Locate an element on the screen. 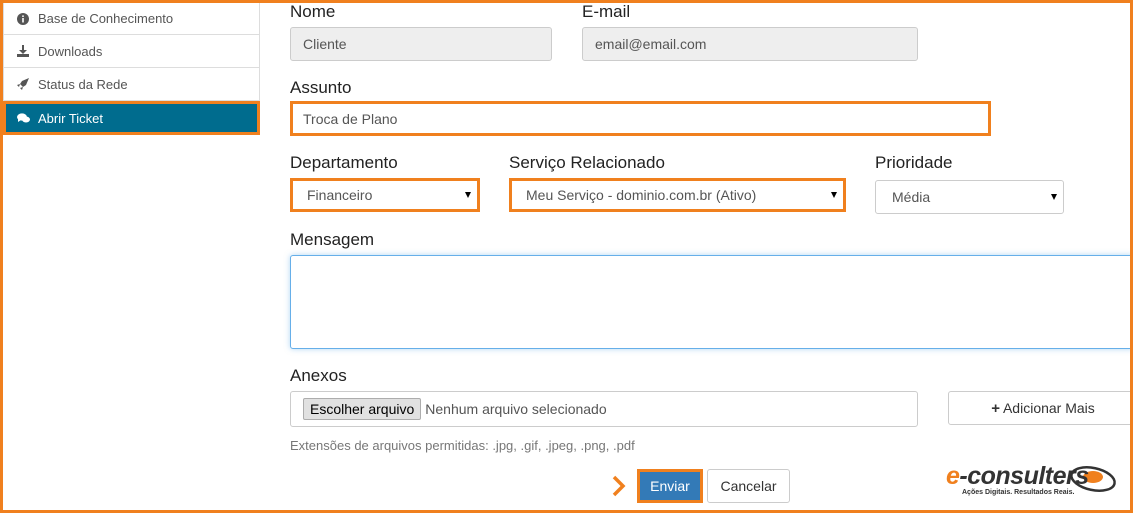 The image size is (1133, 513). rocket-icon is located at coordinates (23, 84).